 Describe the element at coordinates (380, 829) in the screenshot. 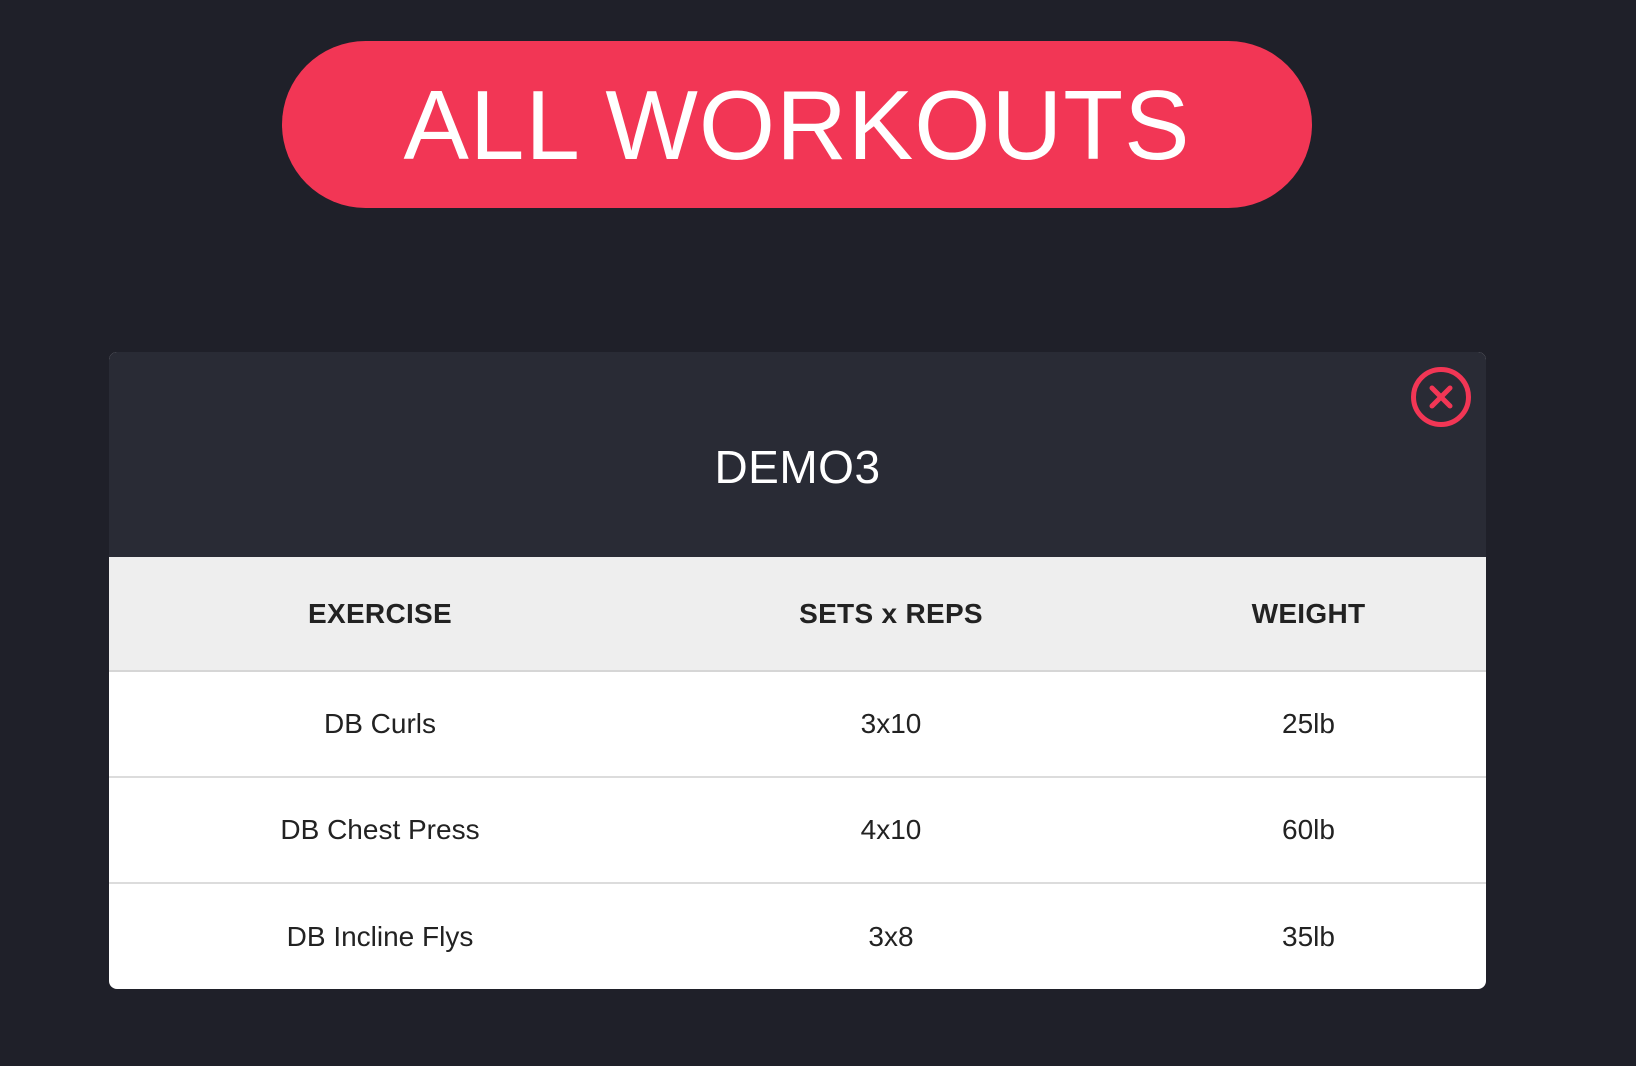

I see `exercise-cell: DB Chest Press` at that location.